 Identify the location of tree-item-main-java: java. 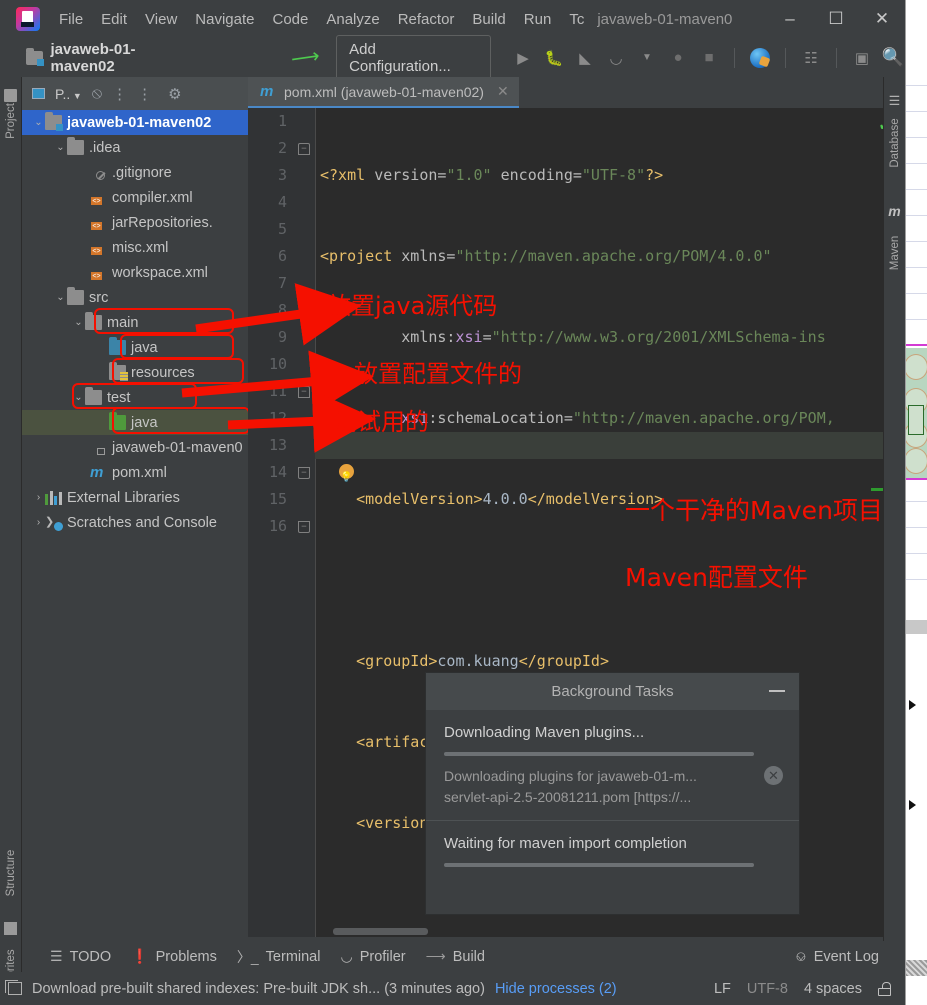
(135, 347).